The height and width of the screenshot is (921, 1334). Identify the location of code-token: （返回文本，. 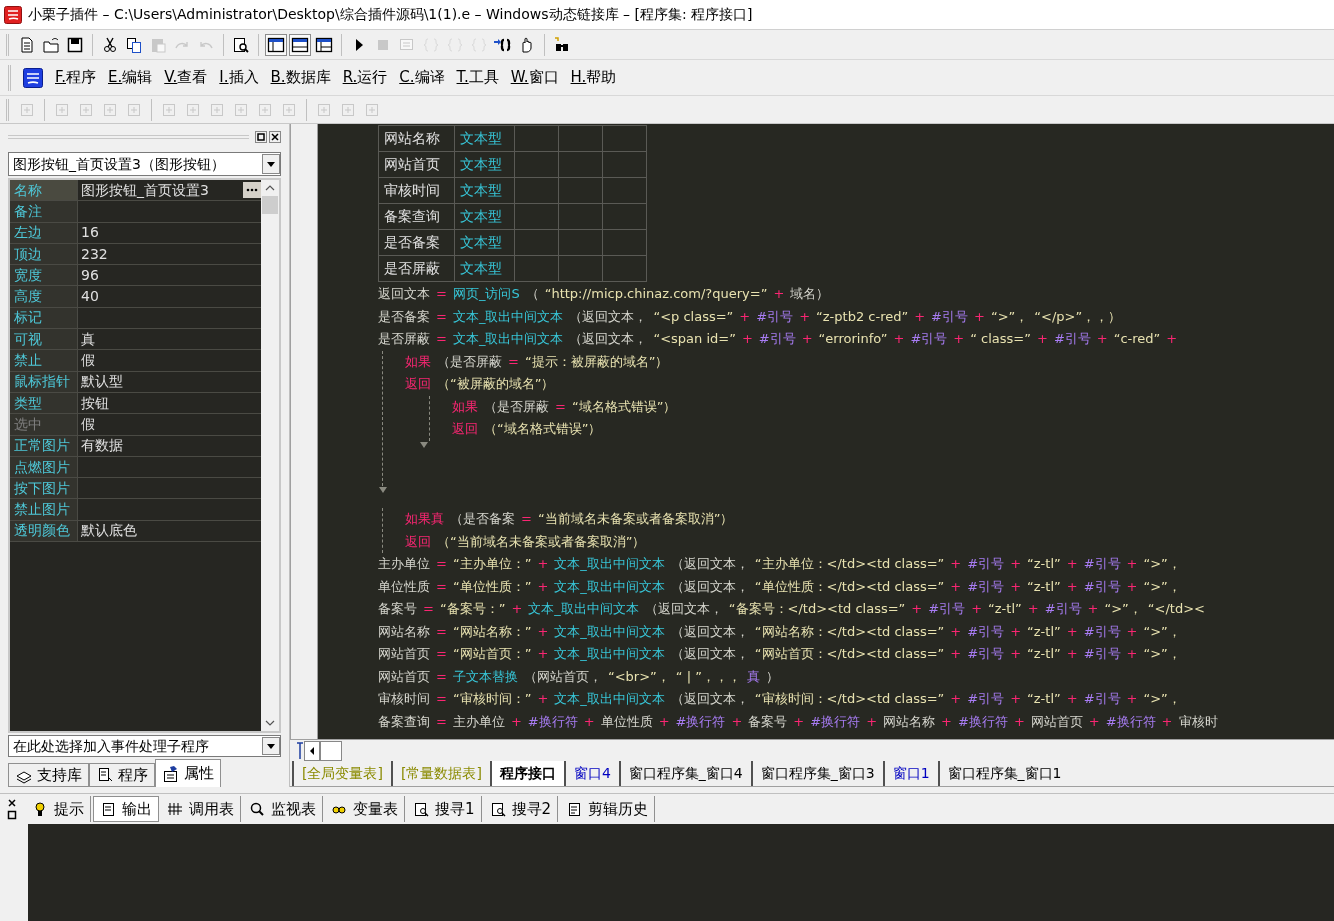
(709, 631).